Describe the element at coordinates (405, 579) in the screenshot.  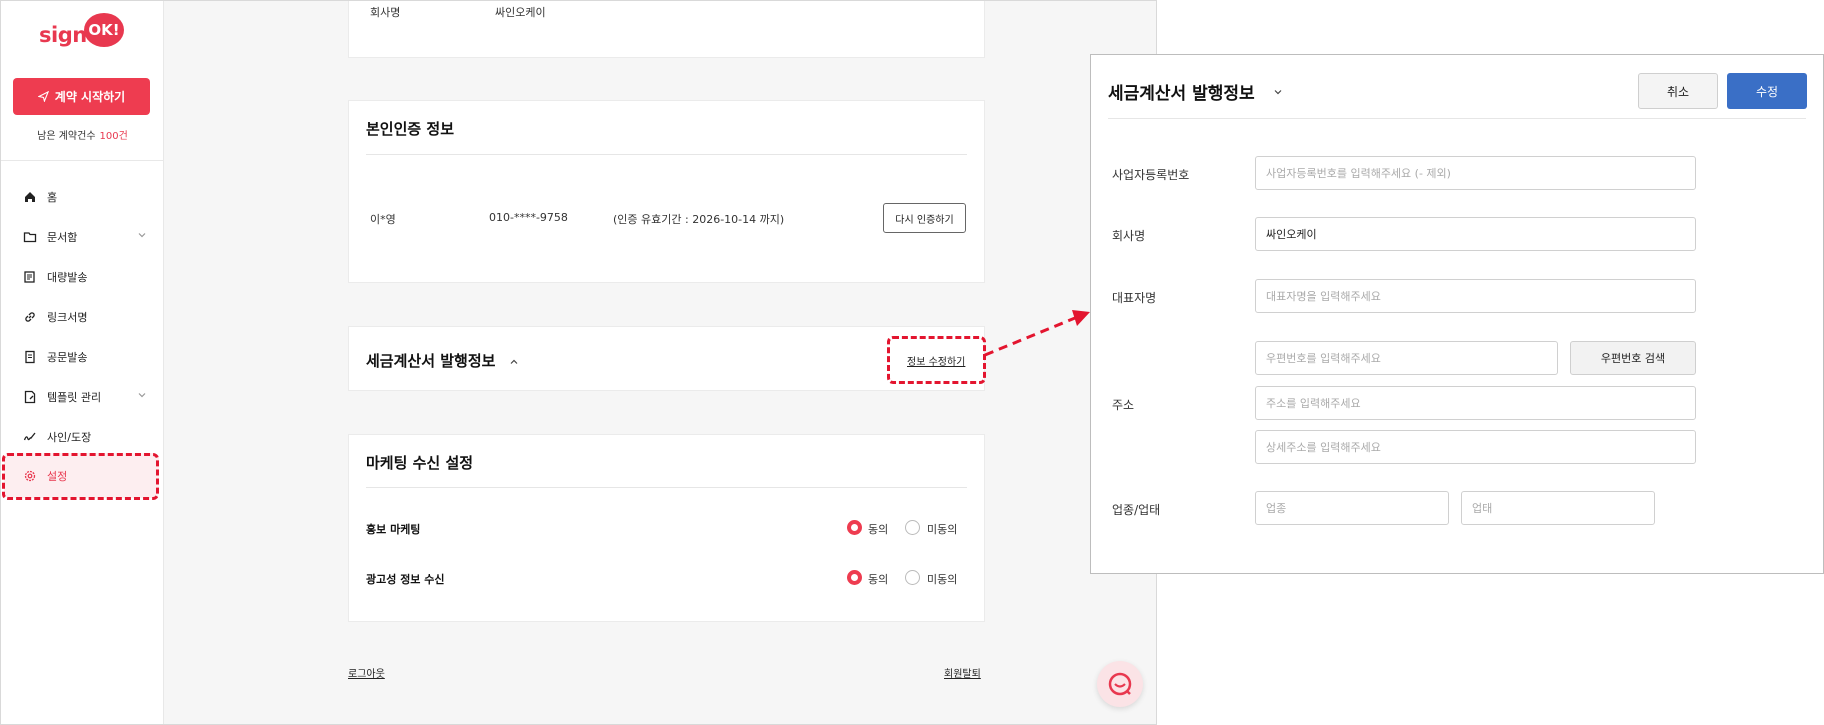
I see `ad-info-label: 광고성 정보 수신` at that location.